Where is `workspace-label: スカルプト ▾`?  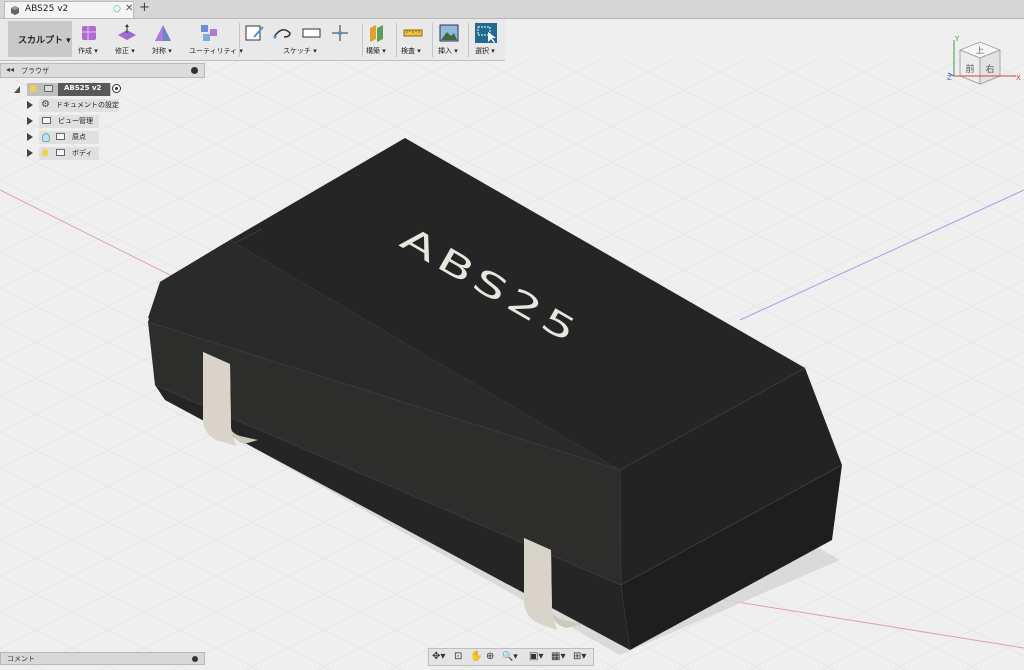 workspace-label: スカルプト ▾ is located at coordinates (44, 41).